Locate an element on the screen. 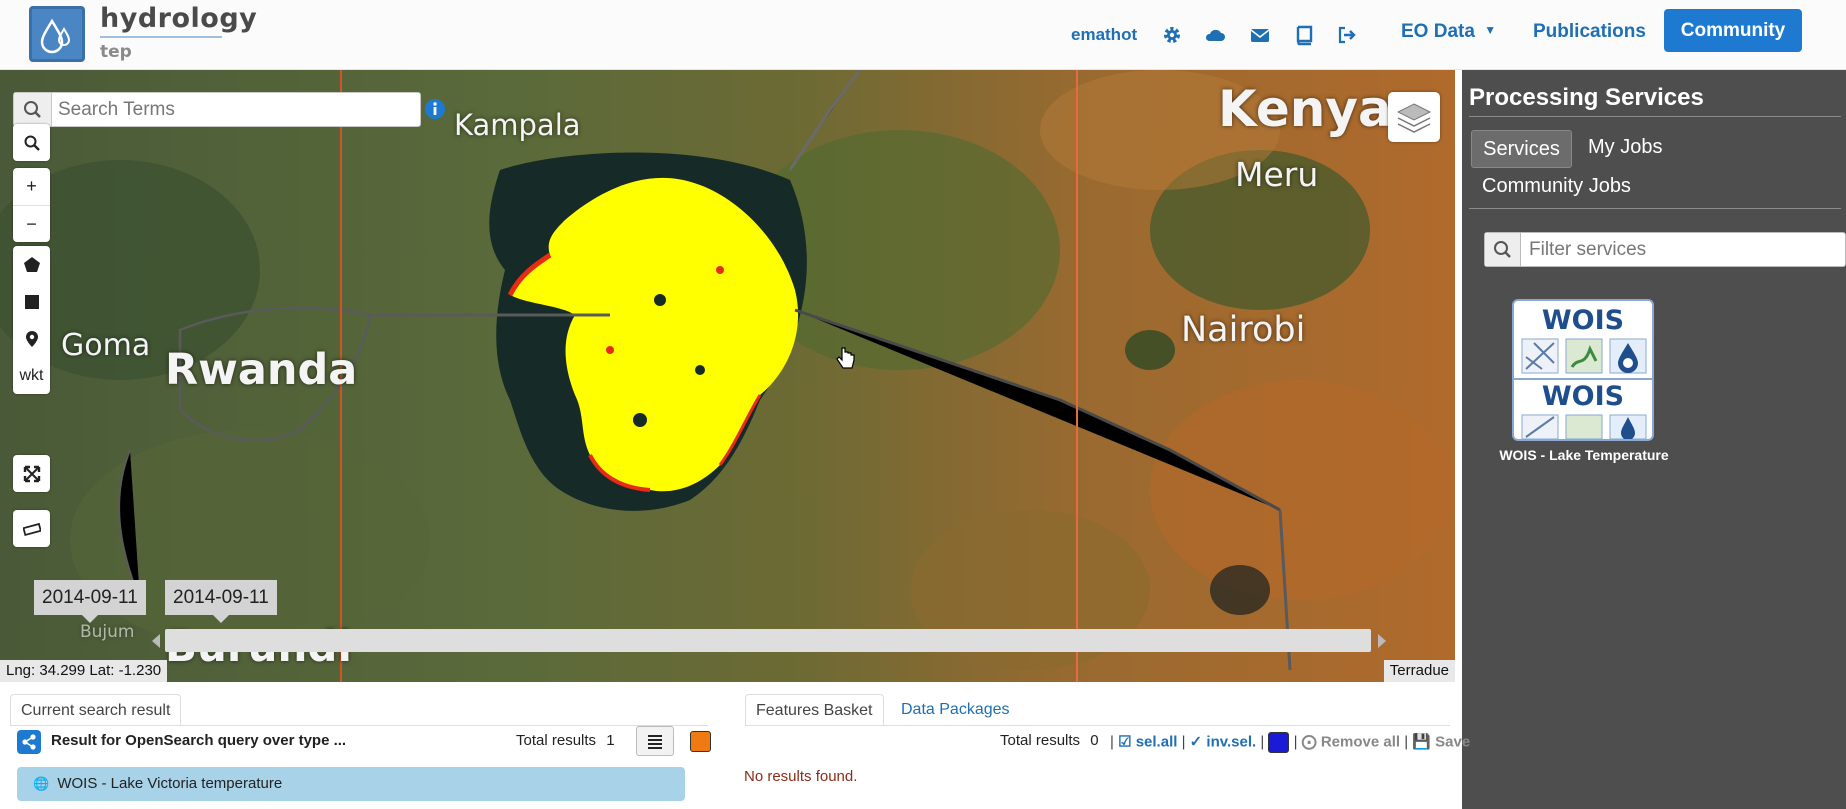  user-menu: emathot is located at coordinates (1104, 35).